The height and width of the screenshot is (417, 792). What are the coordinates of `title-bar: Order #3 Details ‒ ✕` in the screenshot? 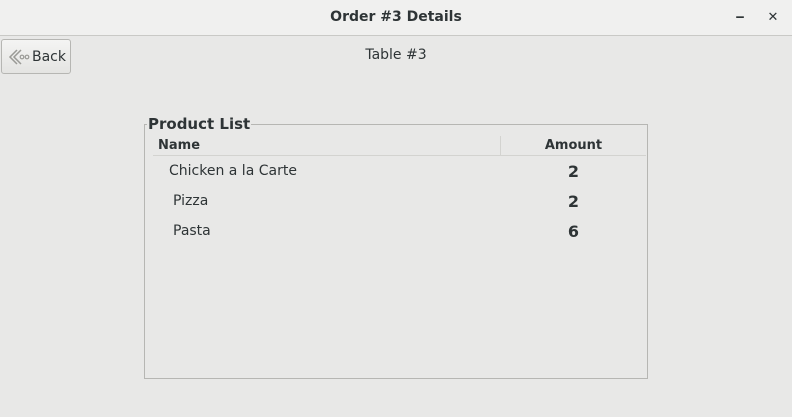 It's located at (396, 18).